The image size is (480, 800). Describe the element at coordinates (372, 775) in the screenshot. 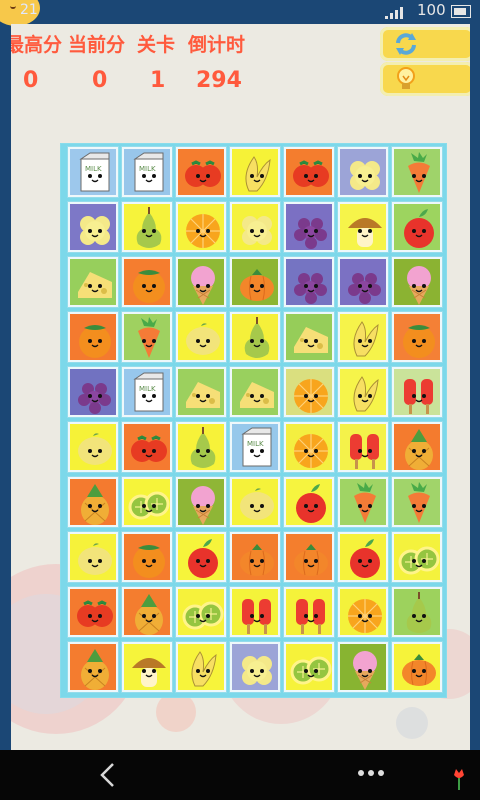

I see `menu-button` at that location.